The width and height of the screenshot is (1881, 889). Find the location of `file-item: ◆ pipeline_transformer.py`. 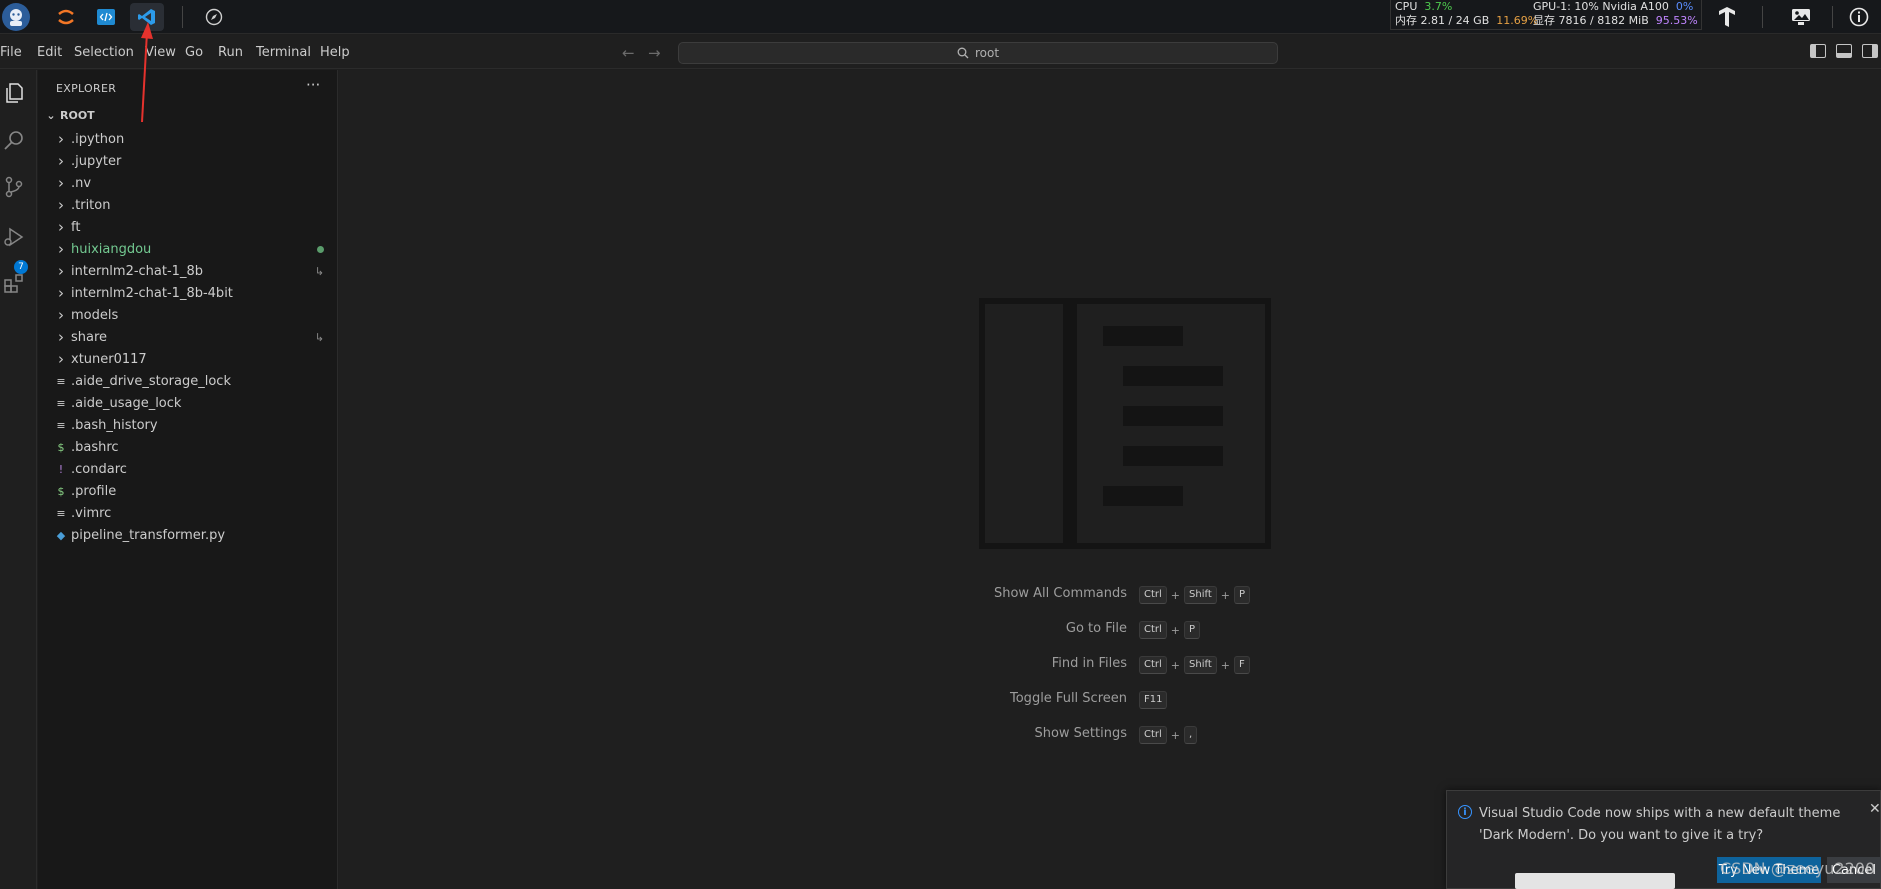

file-item: ◆ pipeline_transformer.py is located at coordinates (188, 535).